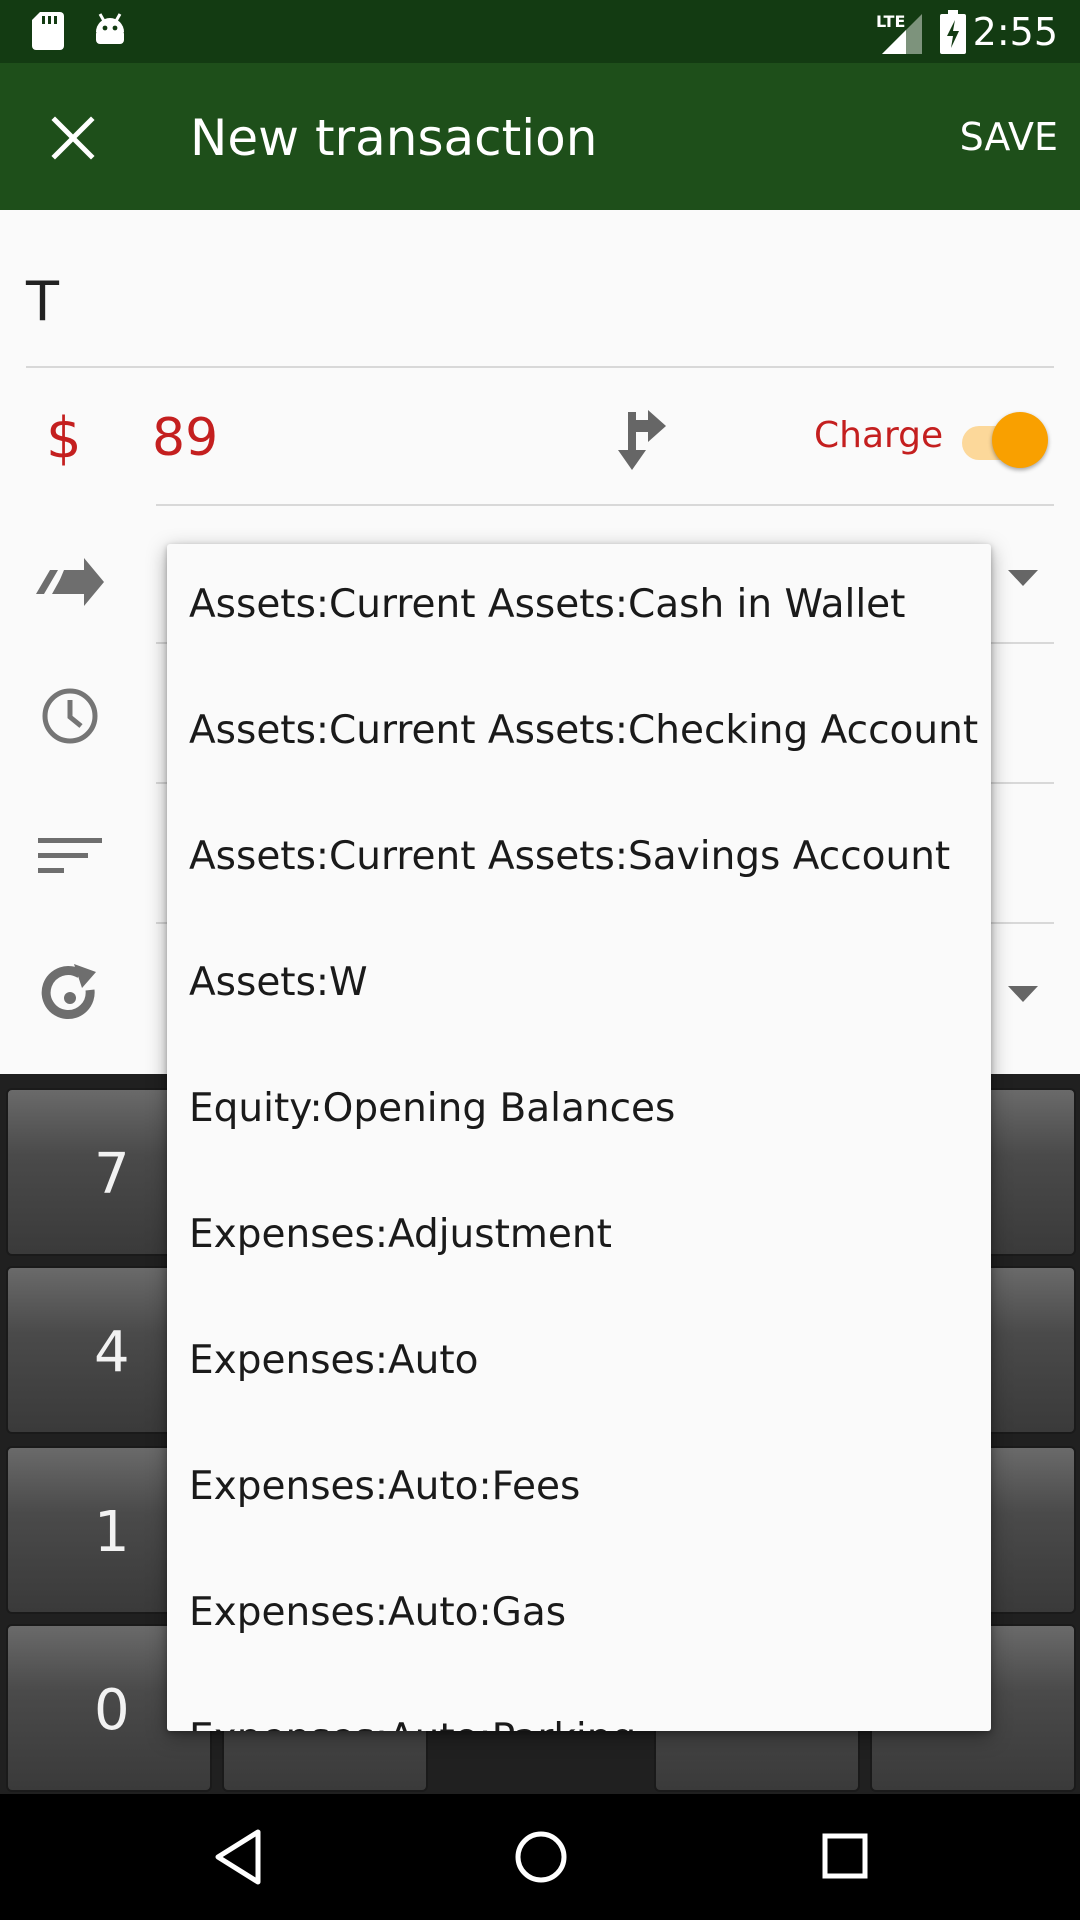 The width and height of the screenshot is (1080, 1920). Describe the element at coordinates (42, 301) in the screenshot. I see `description-field: T` at that location.